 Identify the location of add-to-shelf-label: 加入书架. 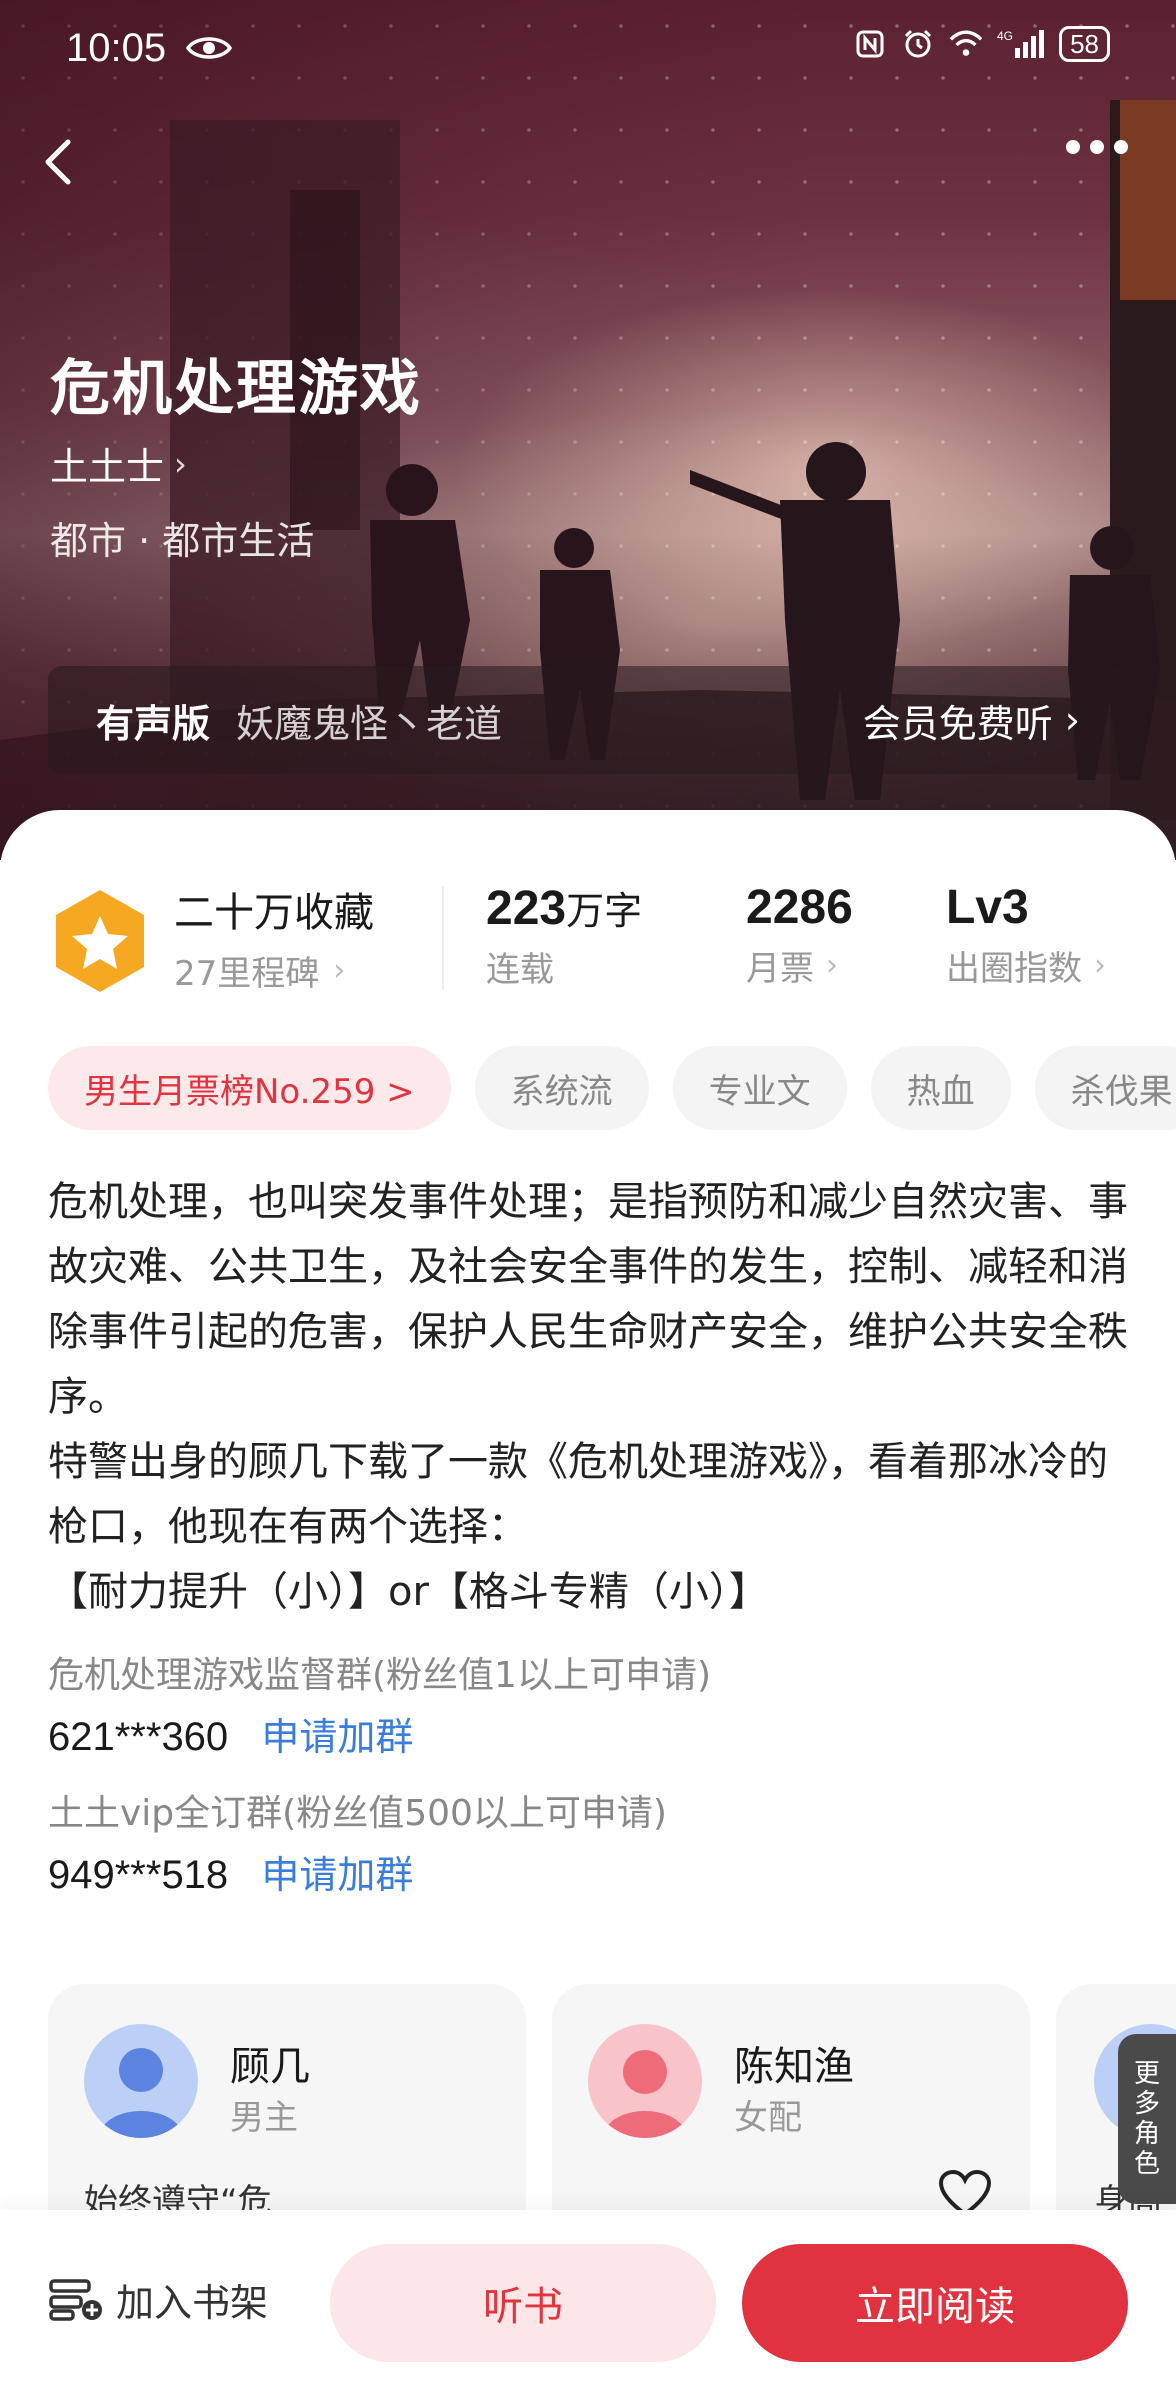
(192, 2303).